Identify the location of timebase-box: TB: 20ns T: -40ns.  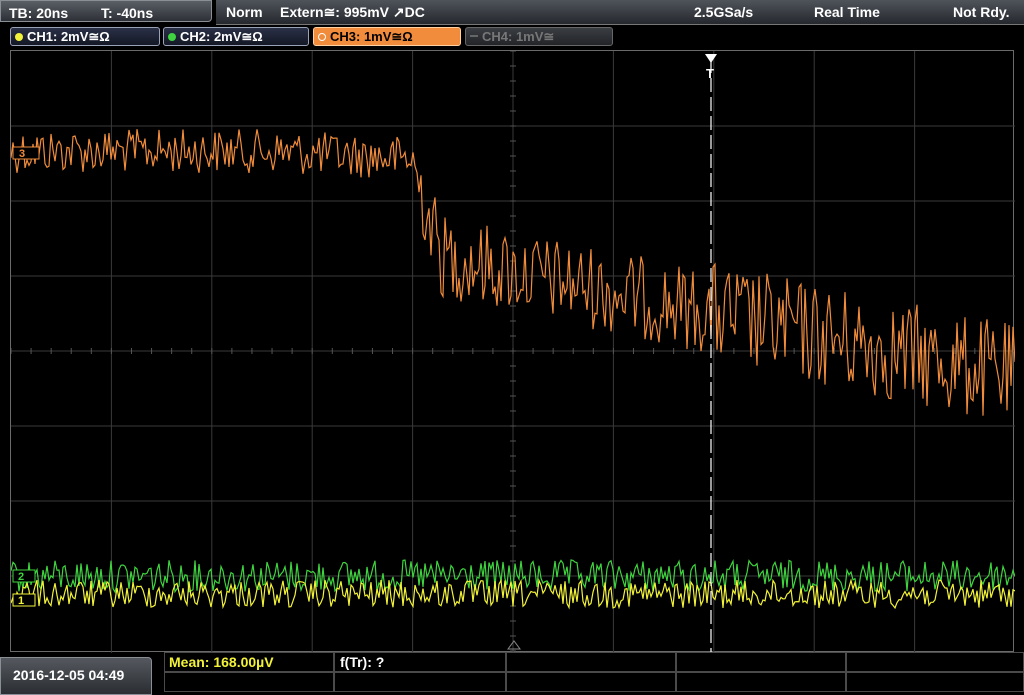
(106, 11).